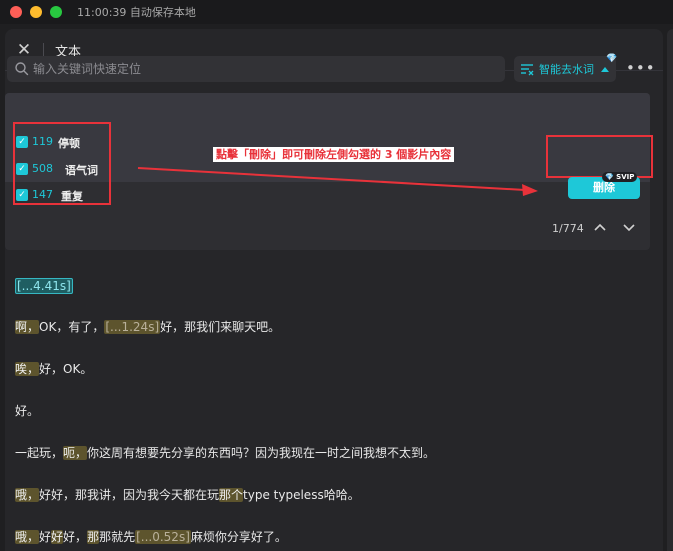 The width and height of the screenshot is (673, 551). I want to click on minimize-window-button, so click(36, 12).